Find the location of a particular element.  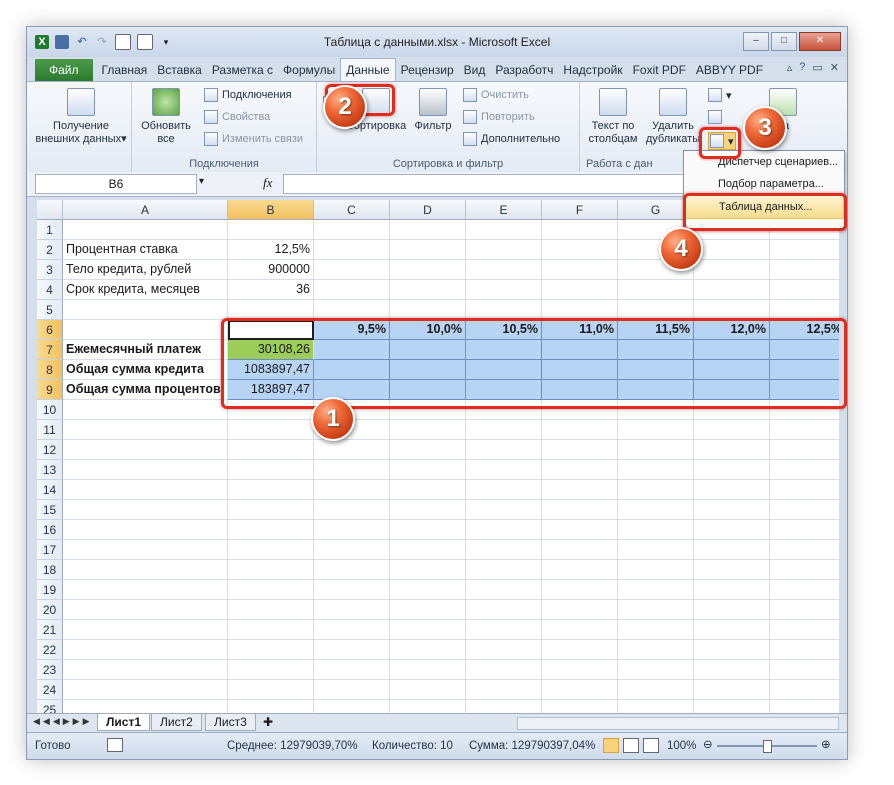

row-header-11: 11 is located at coordinates (50, 430).